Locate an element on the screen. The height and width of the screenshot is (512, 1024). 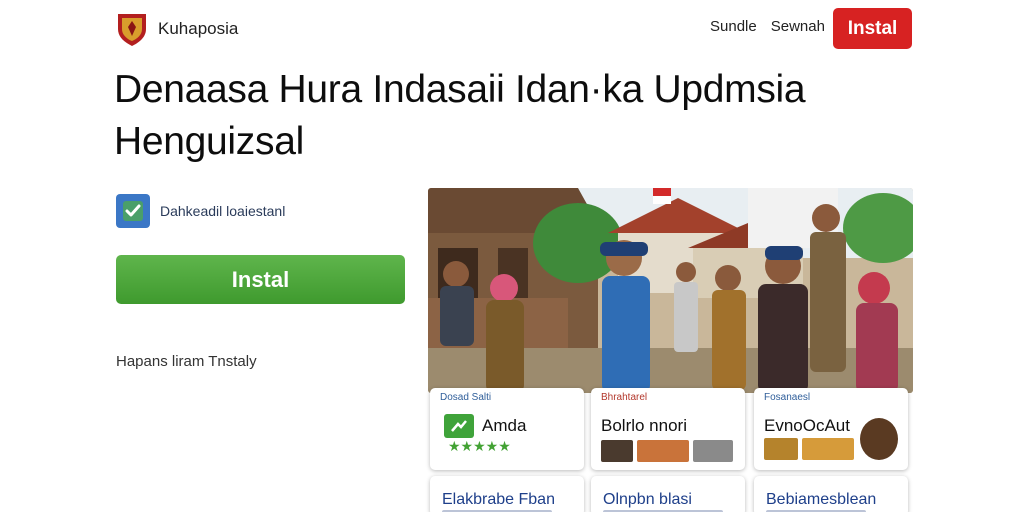
feature-item: Dahkeadil loaiestanl is located at coordinates (200, 211).